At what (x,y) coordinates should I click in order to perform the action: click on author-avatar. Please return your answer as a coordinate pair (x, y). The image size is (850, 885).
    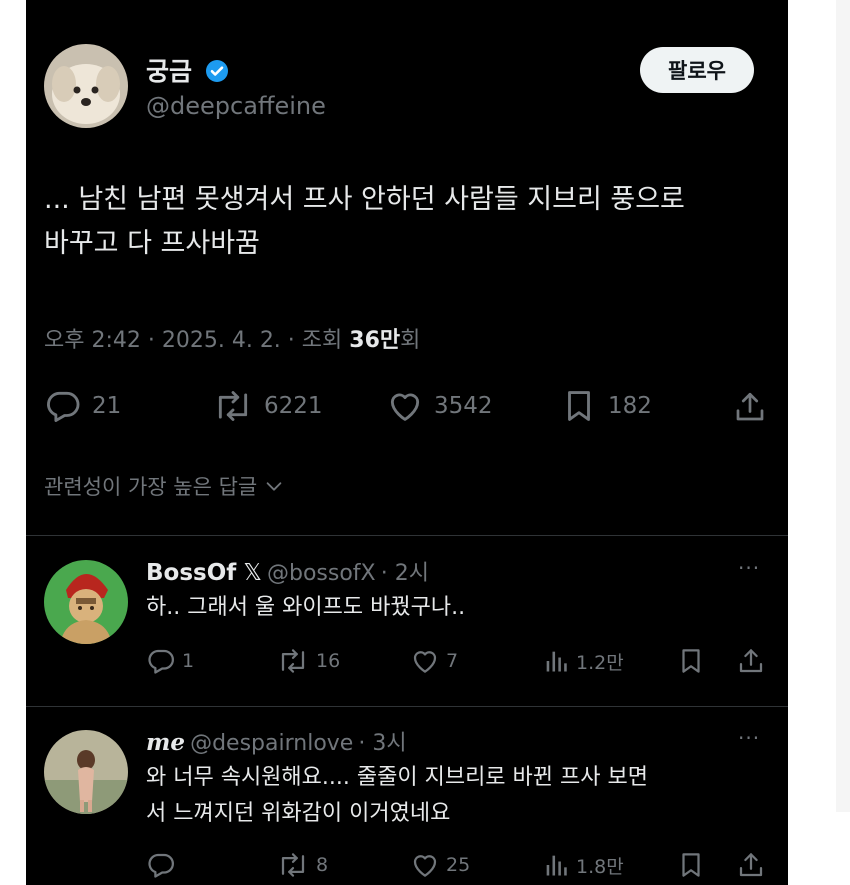
    Looking at the image, I should click on (86, 86).